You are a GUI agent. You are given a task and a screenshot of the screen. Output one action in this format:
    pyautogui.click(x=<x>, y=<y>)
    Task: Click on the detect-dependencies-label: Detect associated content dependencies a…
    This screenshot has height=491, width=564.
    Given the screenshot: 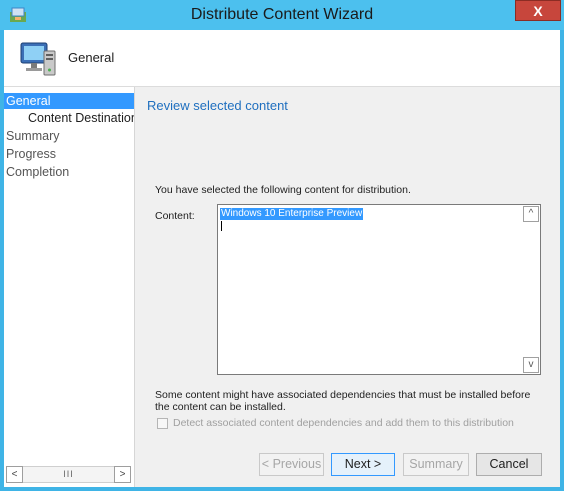 What is the action you would take?
    pyautogui.click(x=343, y=423)
    